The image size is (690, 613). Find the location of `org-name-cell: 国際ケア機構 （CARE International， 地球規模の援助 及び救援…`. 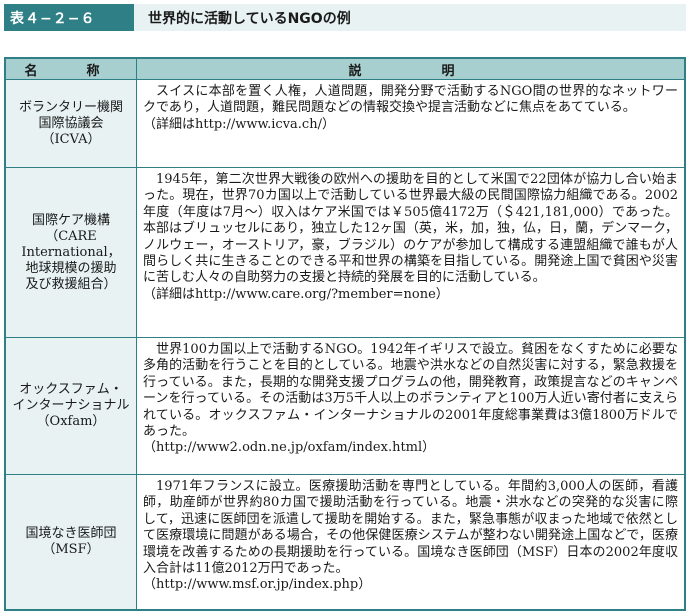

org-name-cell: 国際ケア機構 （CARE International， 地球規模の援助 及び救援… is located at coordinates (71, 252).